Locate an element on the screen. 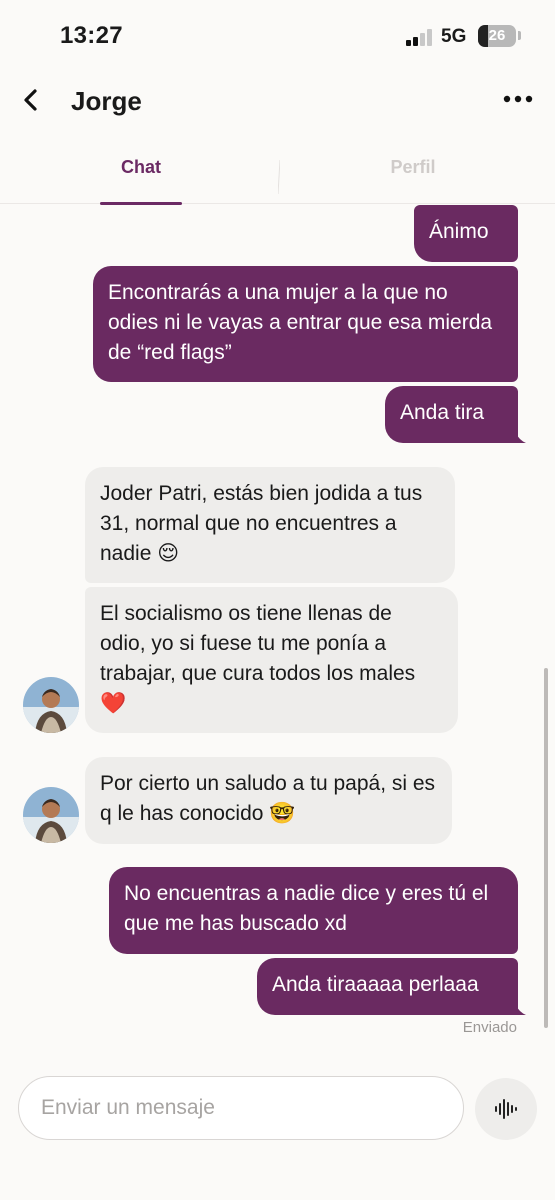 This screenshot has height=1200, width=555. more-horizontal-icon is located at coordinates (518, 99).